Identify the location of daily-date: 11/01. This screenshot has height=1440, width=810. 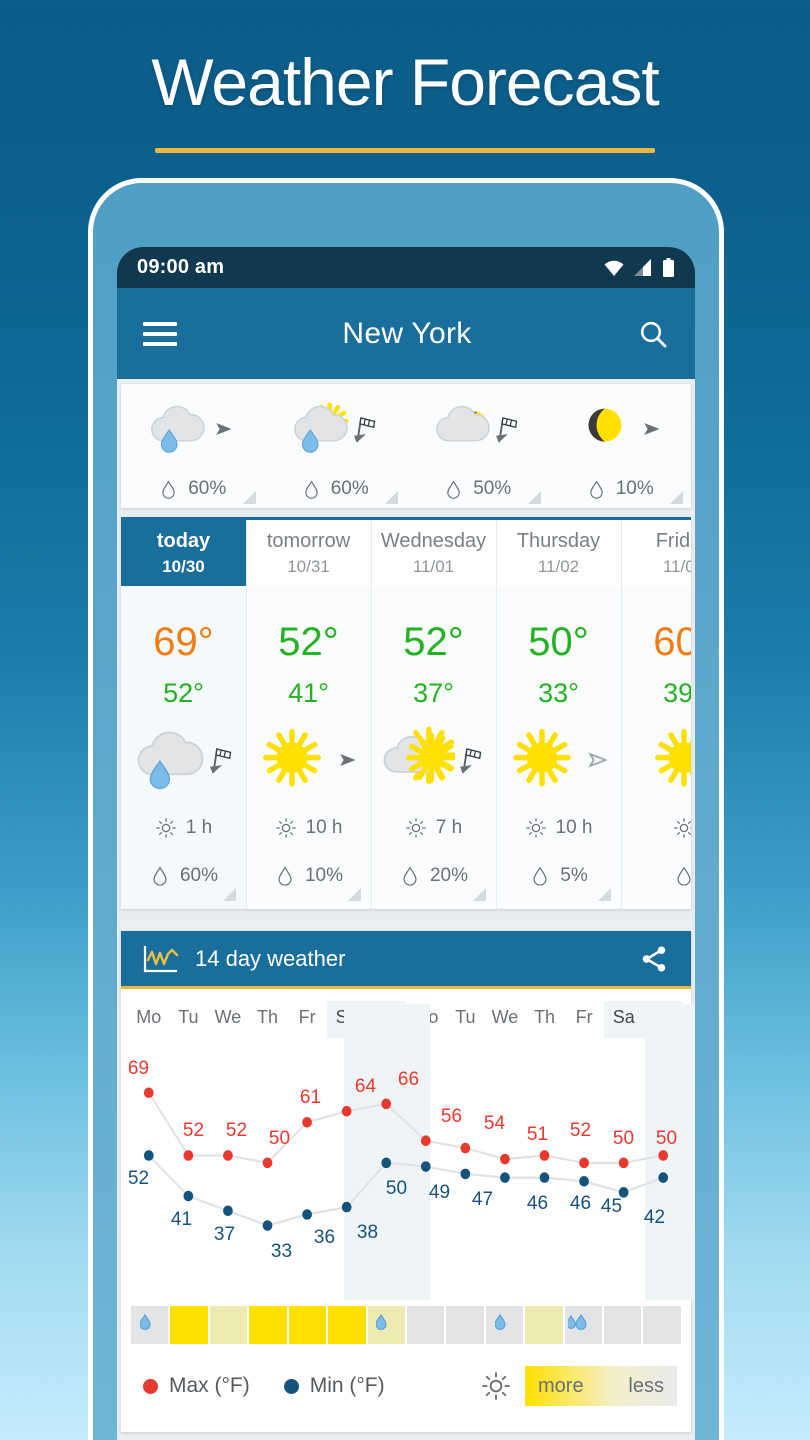
(433, 566).